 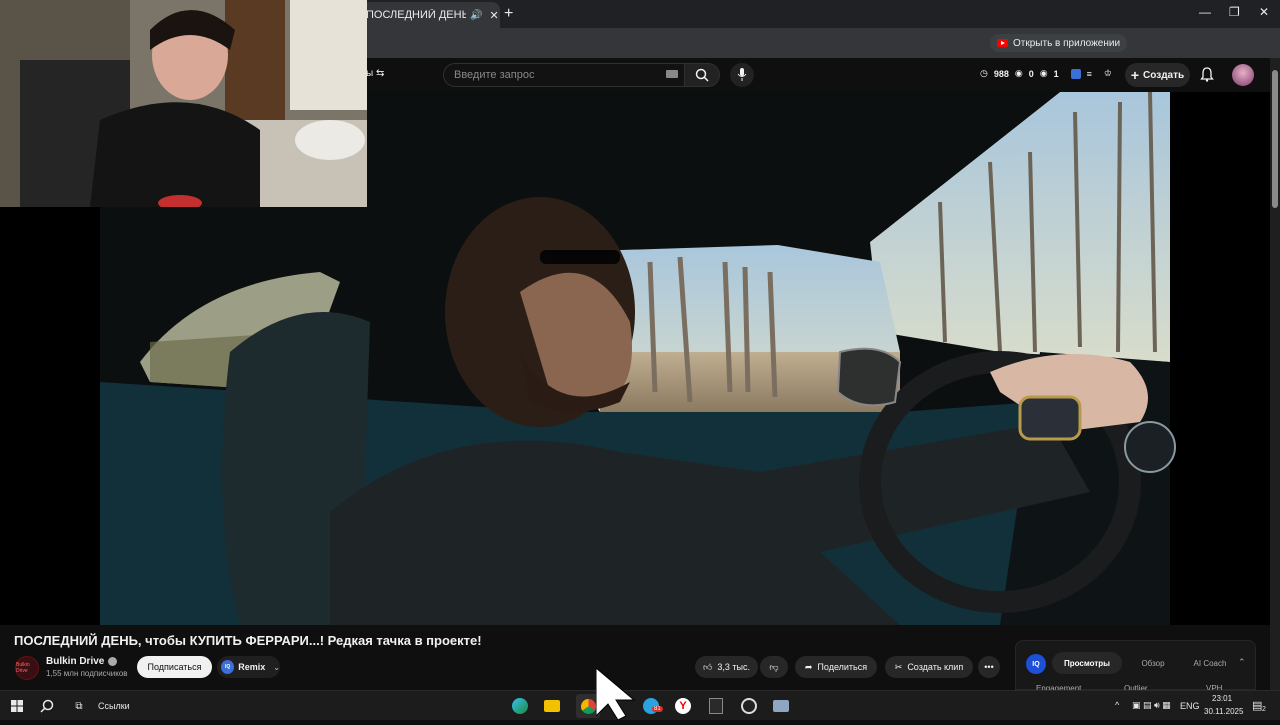 What do you see at coordinates (1190, 706) in the screenshot?
I see `language-indicator: ENG` at bounding box center [1190, 706].